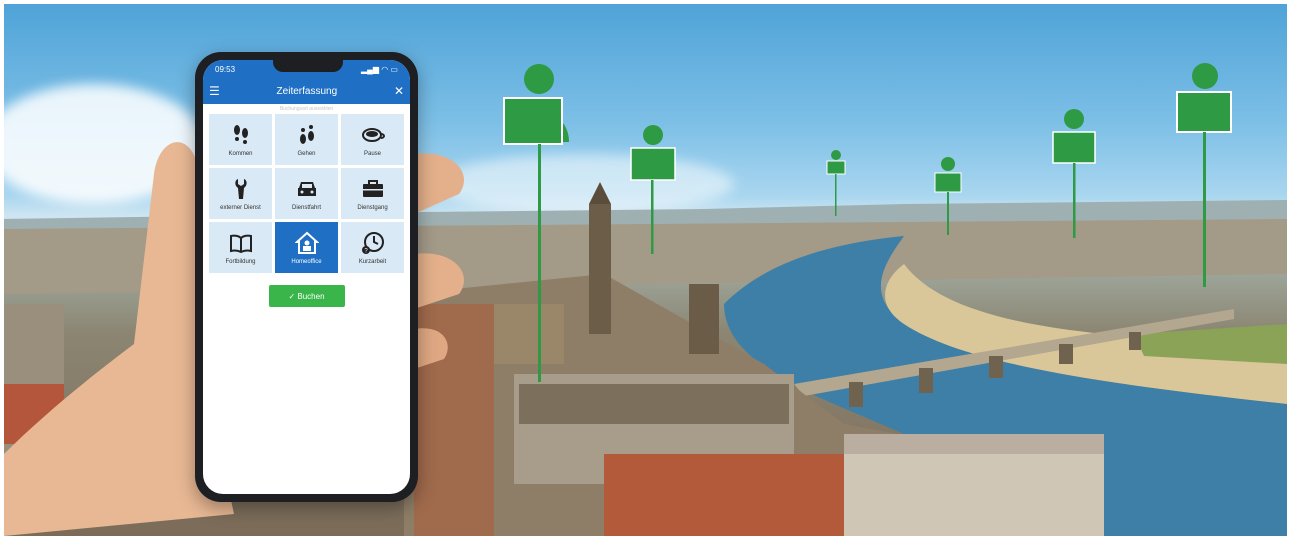  I want to click on tile-pause: Pause, so click(372, 139).